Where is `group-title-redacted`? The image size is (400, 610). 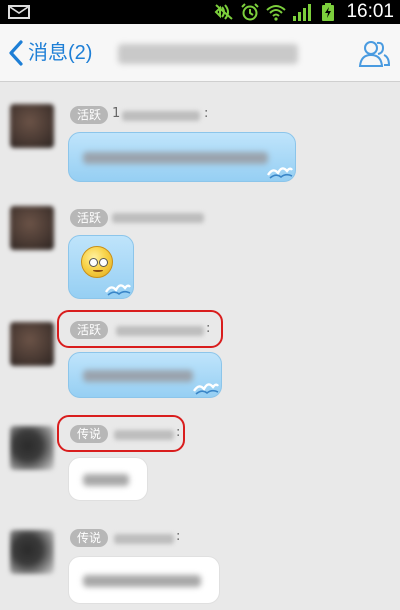 group-title-redacted is located at coordinates (208, 54).